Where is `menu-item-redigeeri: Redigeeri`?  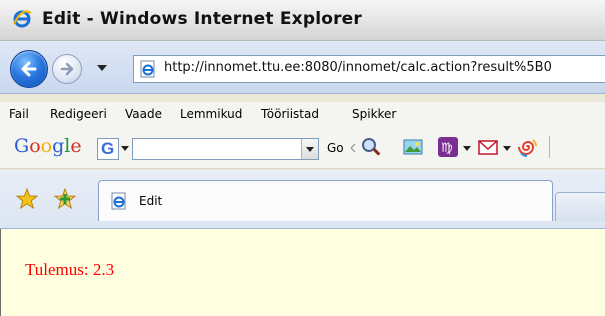 menu-item-redigeeri: Redigeeri is located at coordinates (78, 114).